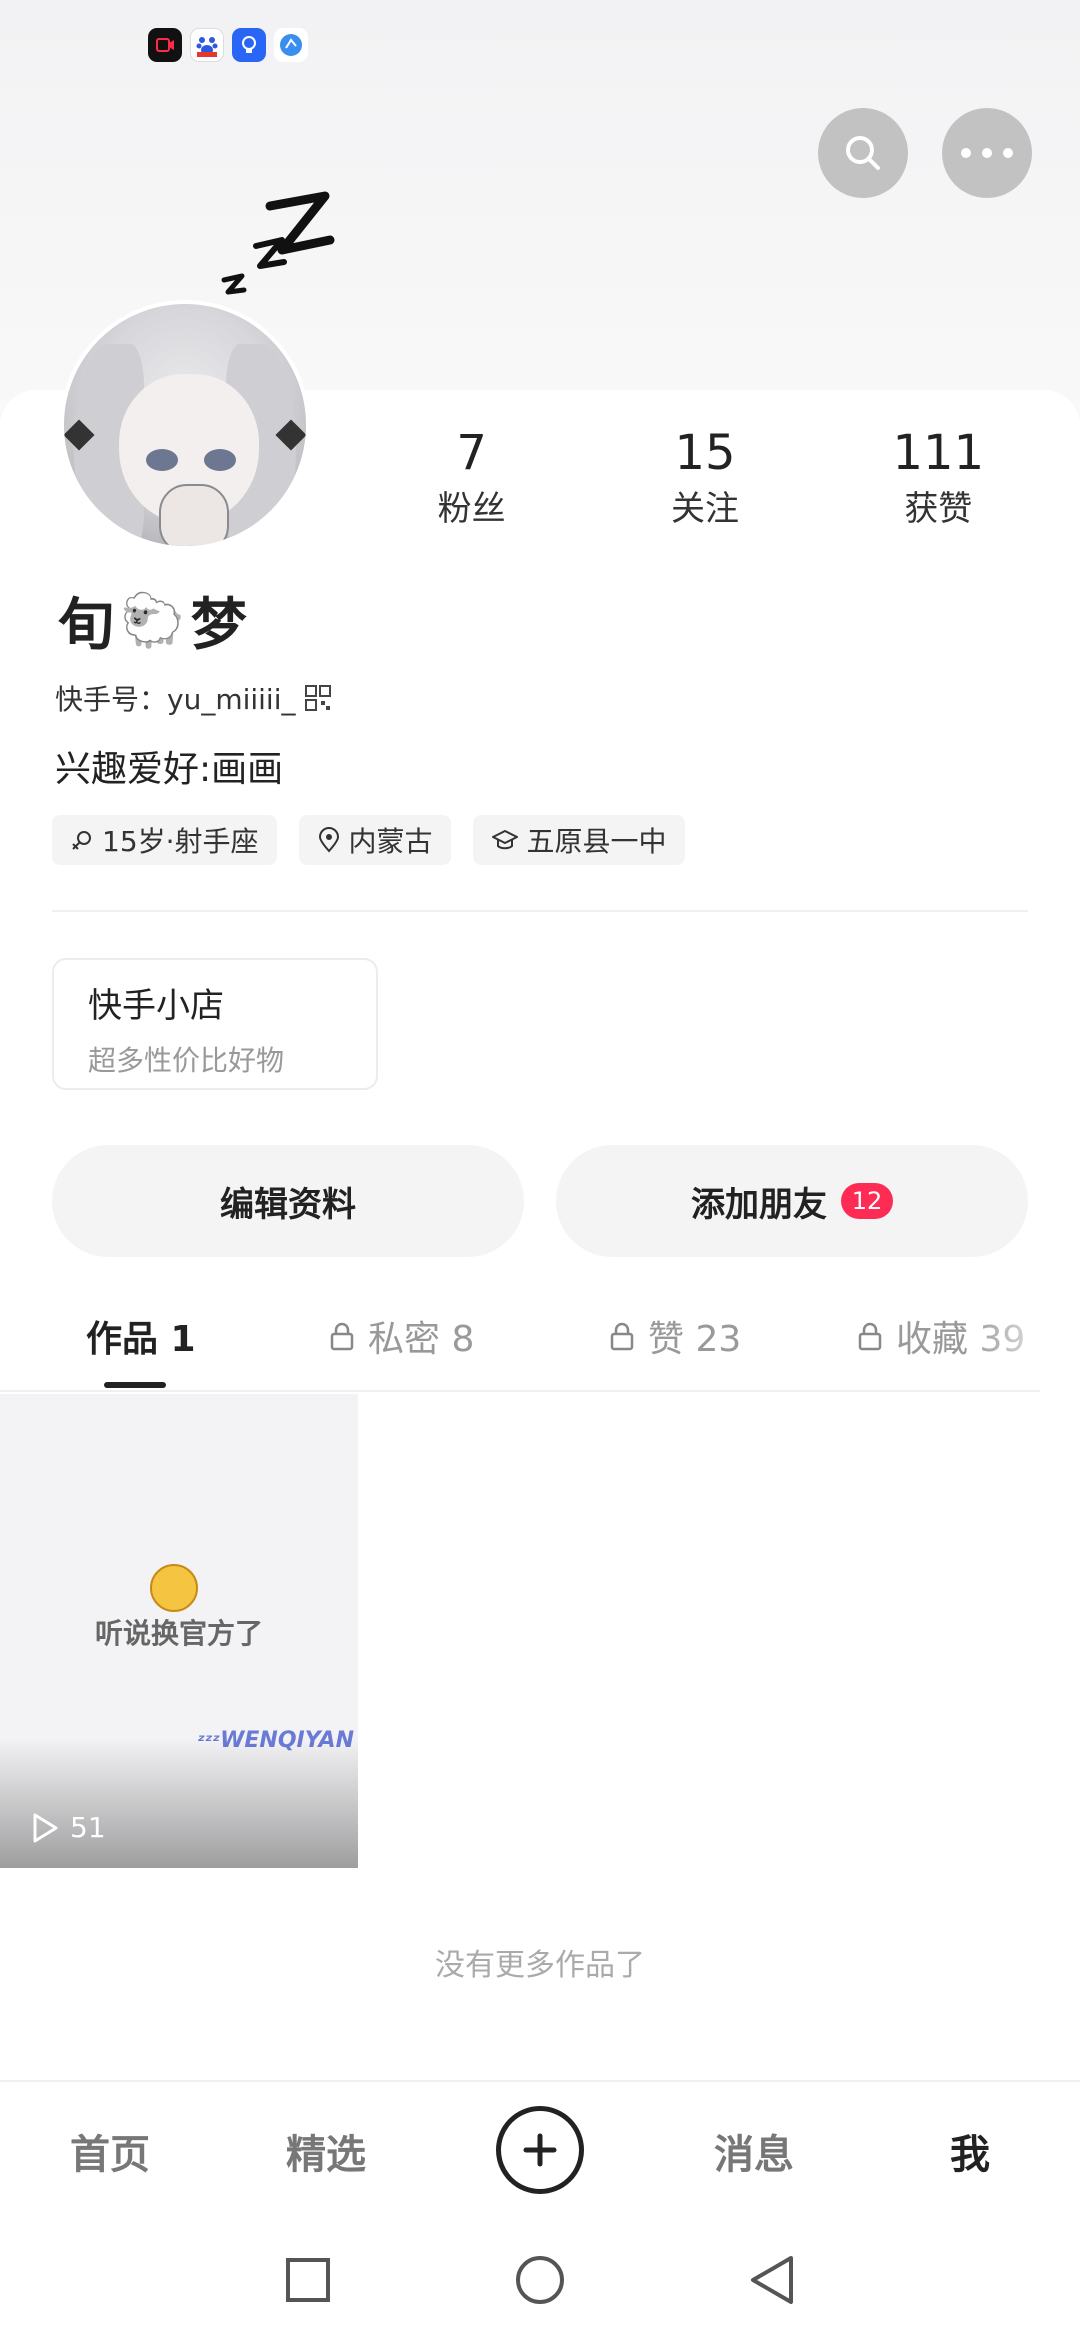  Describe the element at coordinates (540, 1965) in the screenshot. I see `no-more-works-text: 没有更多作品了` at that location.